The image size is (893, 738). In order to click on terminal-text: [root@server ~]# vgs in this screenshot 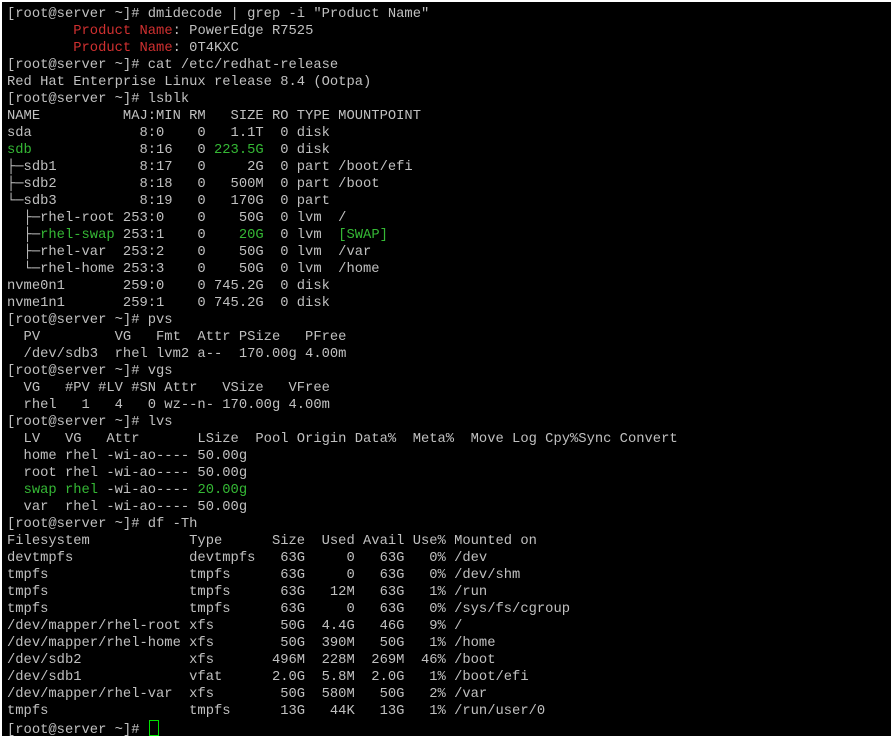, I will do `click(90, 371)`.